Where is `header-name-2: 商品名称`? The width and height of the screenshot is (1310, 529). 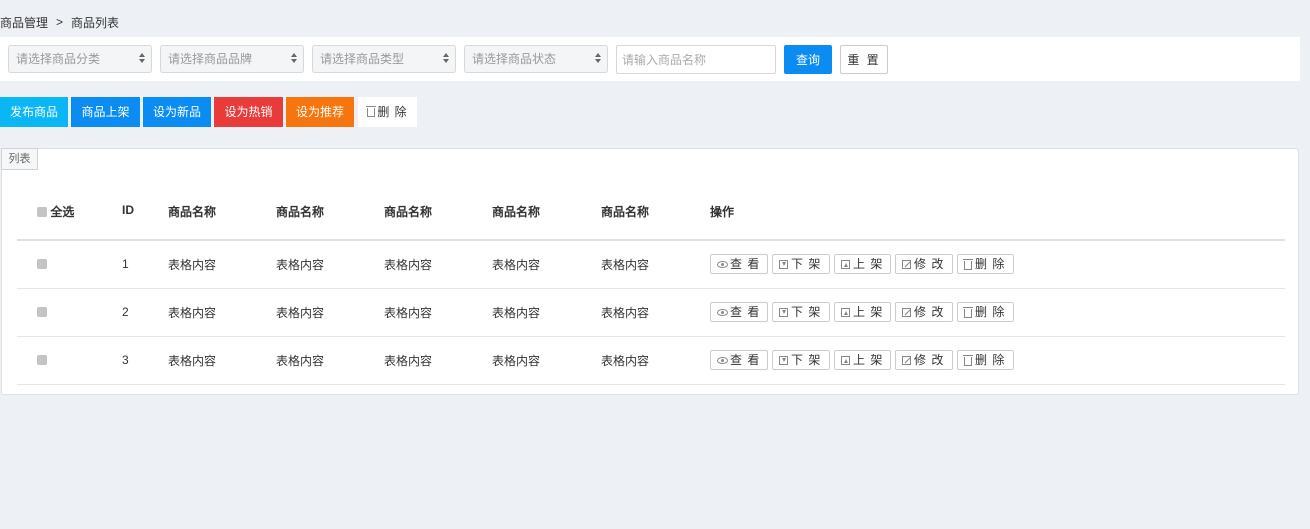
header-name-2: 商品名称 is located at coordinates (330, 213).